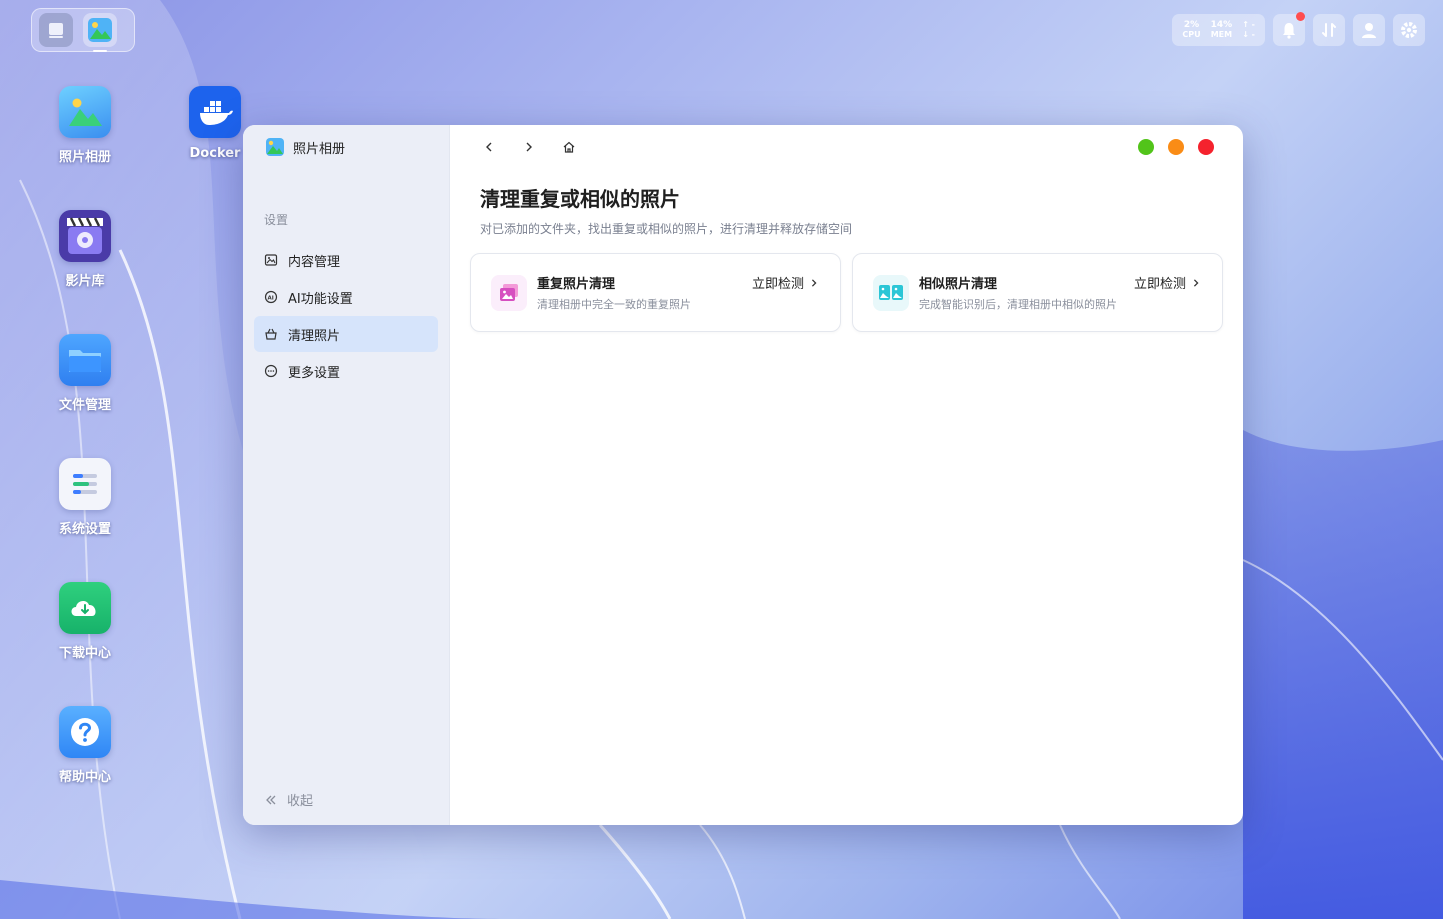 The image size is (1443, 919). I want to click on desktop-icon-label: 影片库, so click(85, 281).